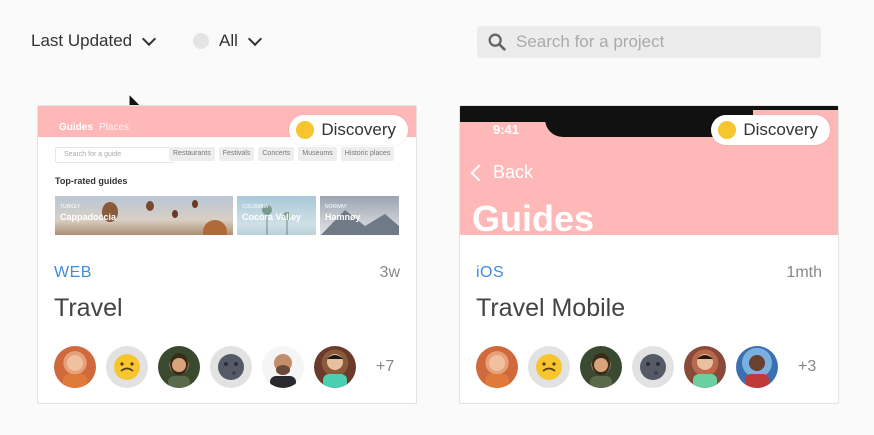 The height and width of the screenshot is (435, 874). Describe the element at coordinates (807, 366) in the screenshot. I see `more-members-count: +3` at that location.